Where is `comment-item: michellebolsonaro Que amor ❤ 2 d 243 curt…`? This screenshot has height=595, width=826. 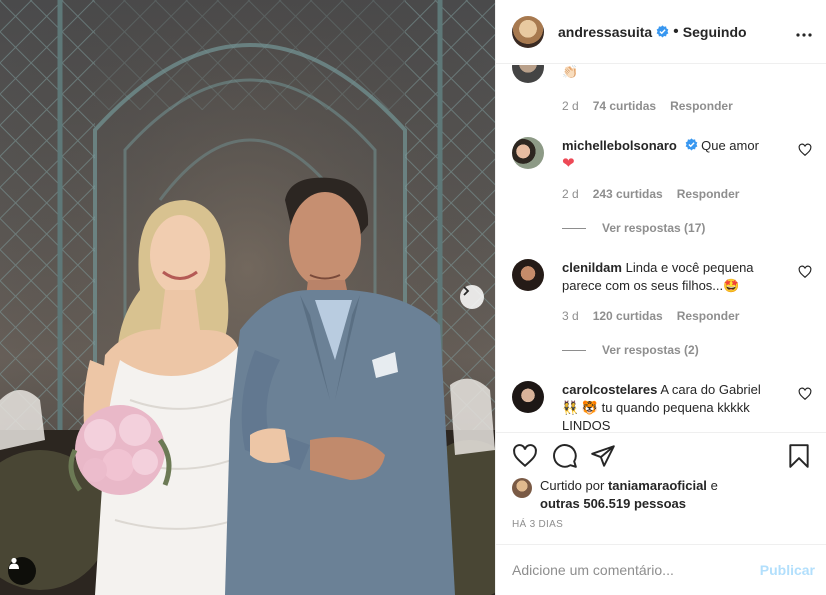 comment-item: michellebolsonaro Que amor ❤ 2 d 243 curt… is located at coordinates (662, 187).